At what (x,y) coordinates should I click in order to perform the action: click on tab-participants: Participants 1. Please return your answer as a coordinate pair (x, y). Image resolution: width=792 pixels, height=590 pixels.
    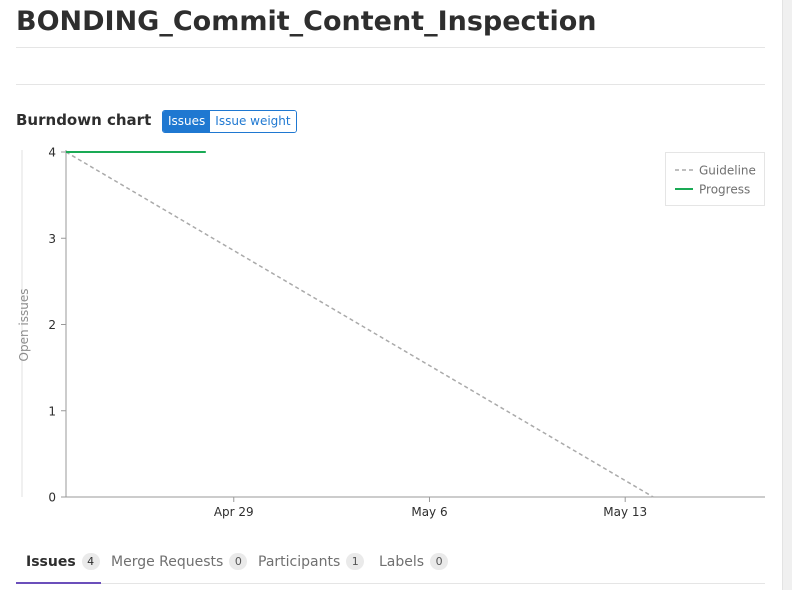
    Looking at the image, I should click on (311, 561).